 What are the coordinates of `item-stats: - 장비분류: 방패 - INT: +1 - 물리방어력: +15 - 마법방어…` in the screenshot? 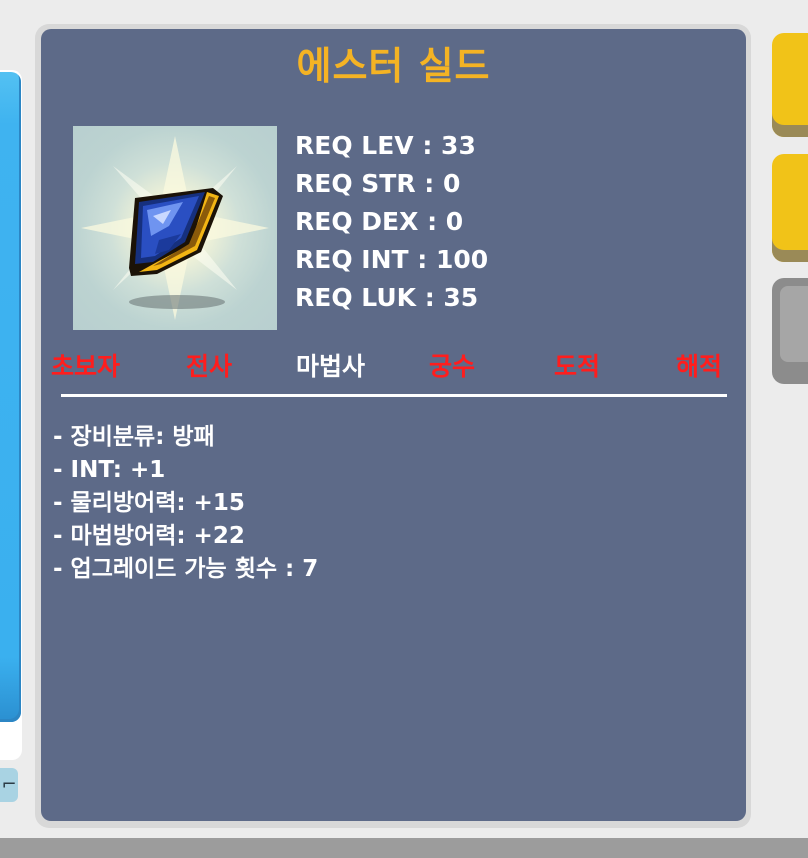 It's located at (185, 503).